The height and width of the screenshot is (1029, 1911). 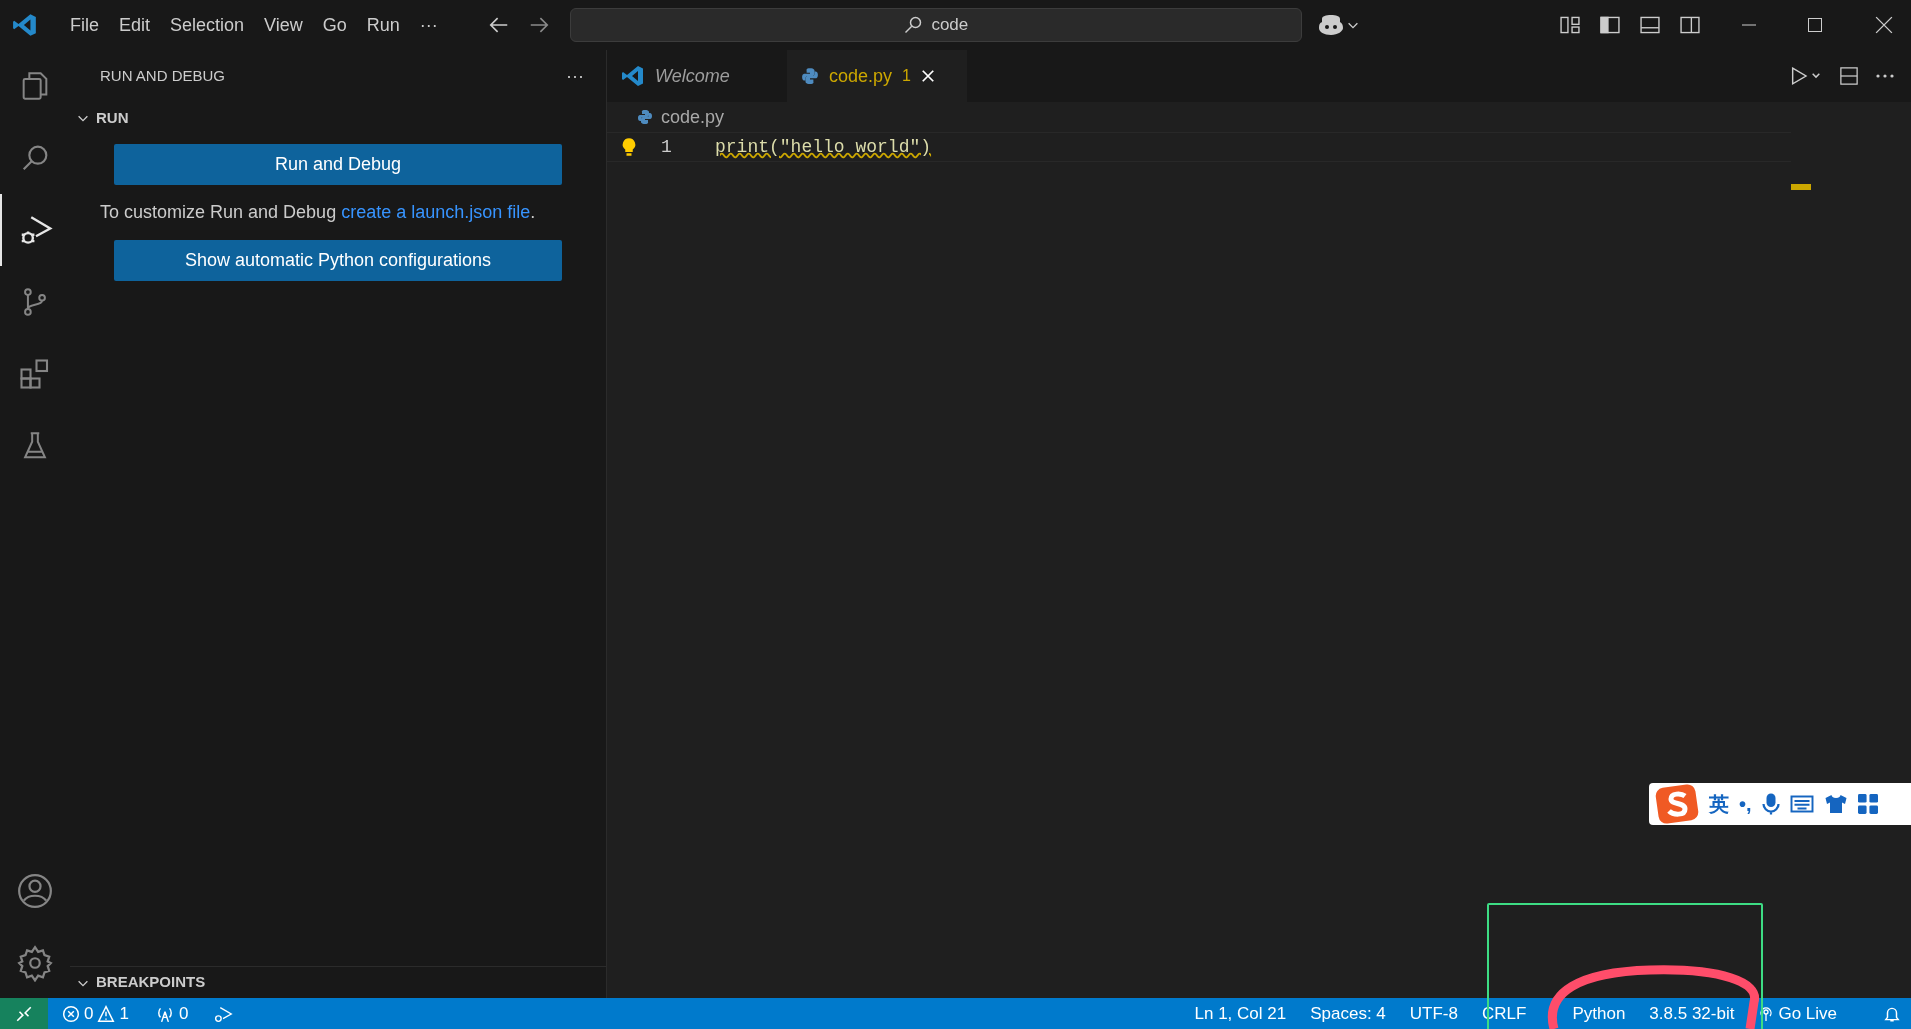 I want to click on microphone-icon, so click(x=1770, y=804).